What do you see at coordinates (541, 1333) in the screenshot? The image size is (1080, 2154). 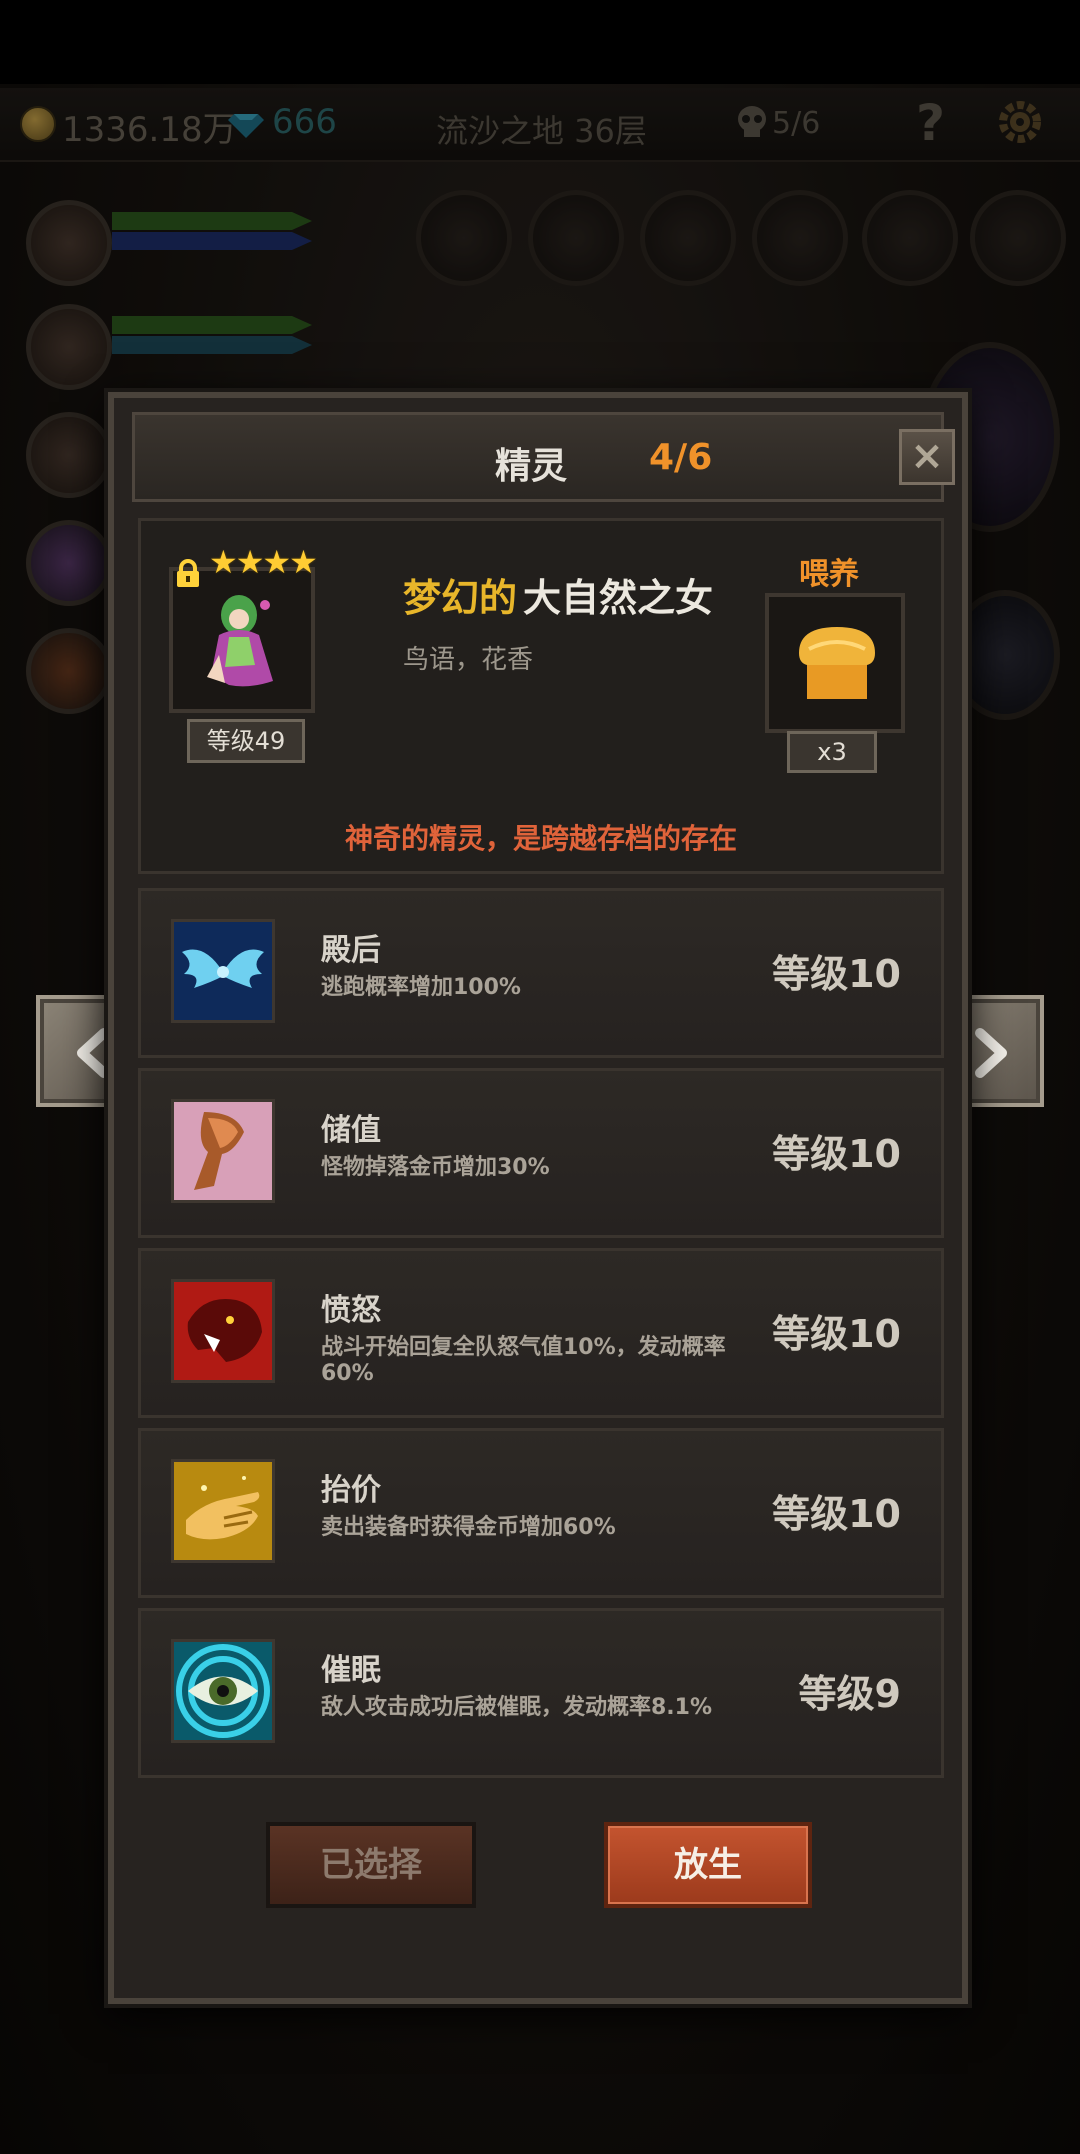 I see `skill-row: 愤怒 战斗开始回复全队怒气值10%，发动概率60% 等级10` at bounding box center [541, 1333].